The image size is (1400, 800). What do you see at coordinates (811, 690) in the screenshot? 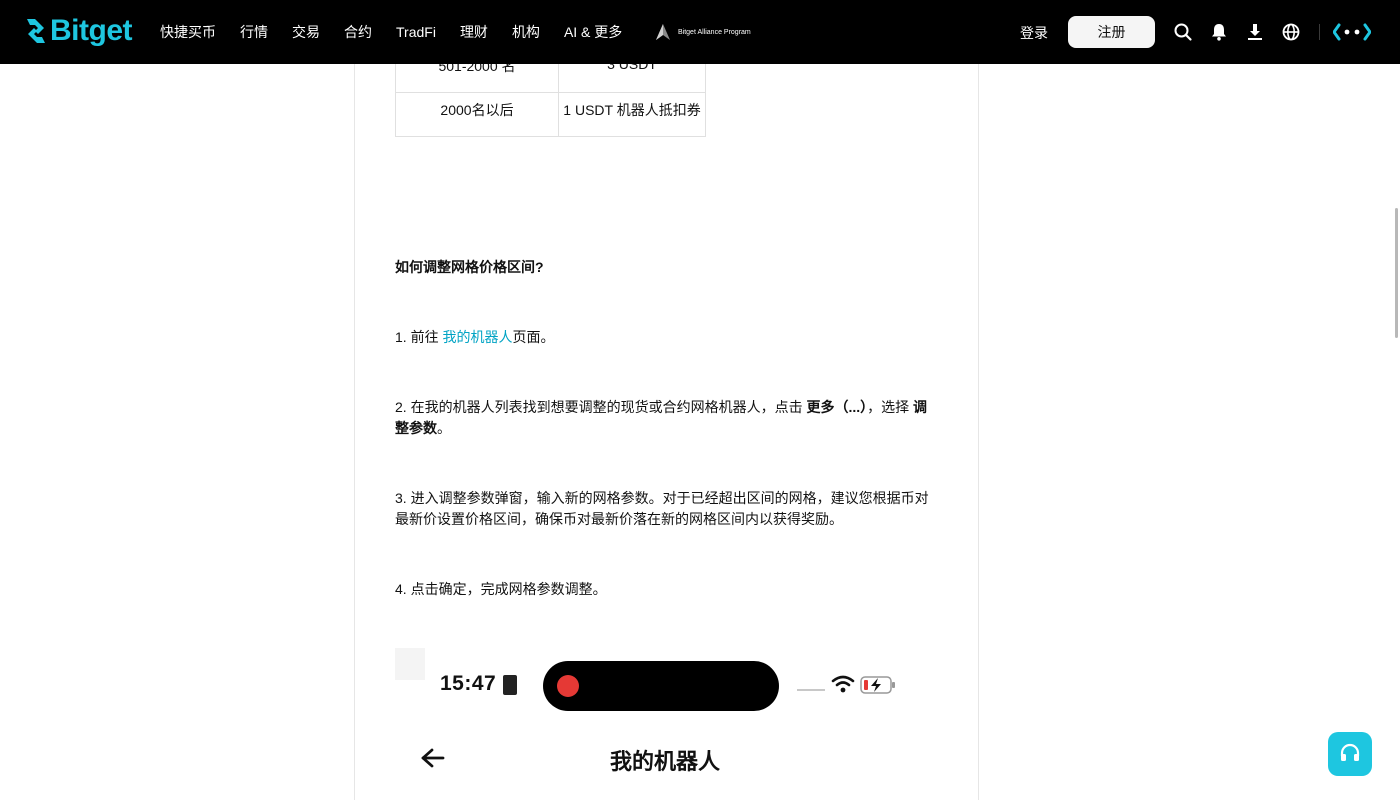
I see `signal-icon` at bounding box center [811, 690].